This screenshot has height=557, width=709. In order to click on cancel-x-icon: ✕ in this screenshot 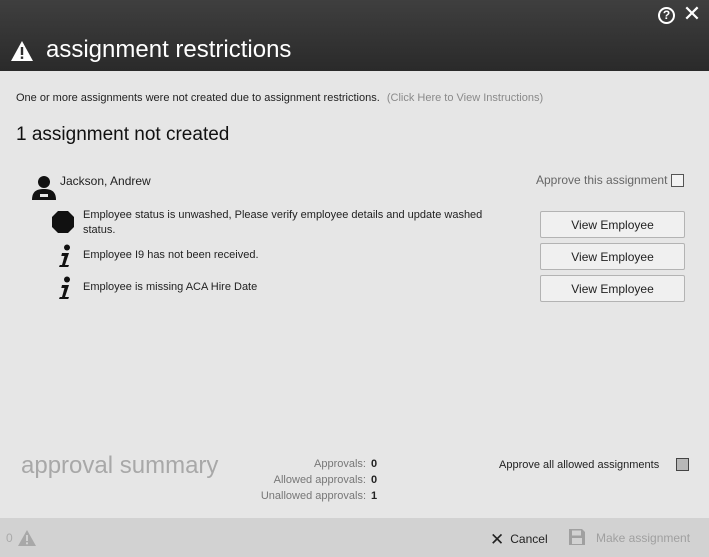, I will do `click(497, 539)`.